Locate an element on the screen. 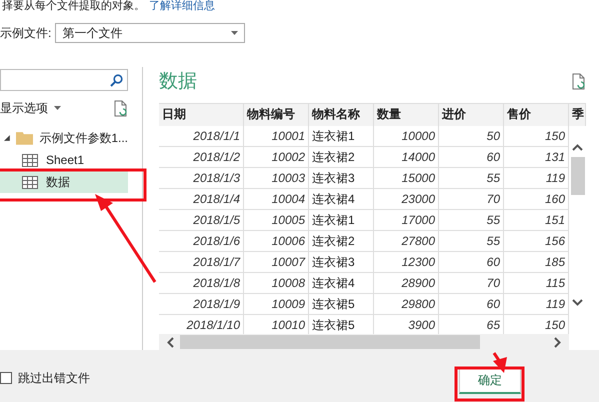 This screenshot has height=402, width=599. column-header: 进价 is located at coordinates (471, 115).